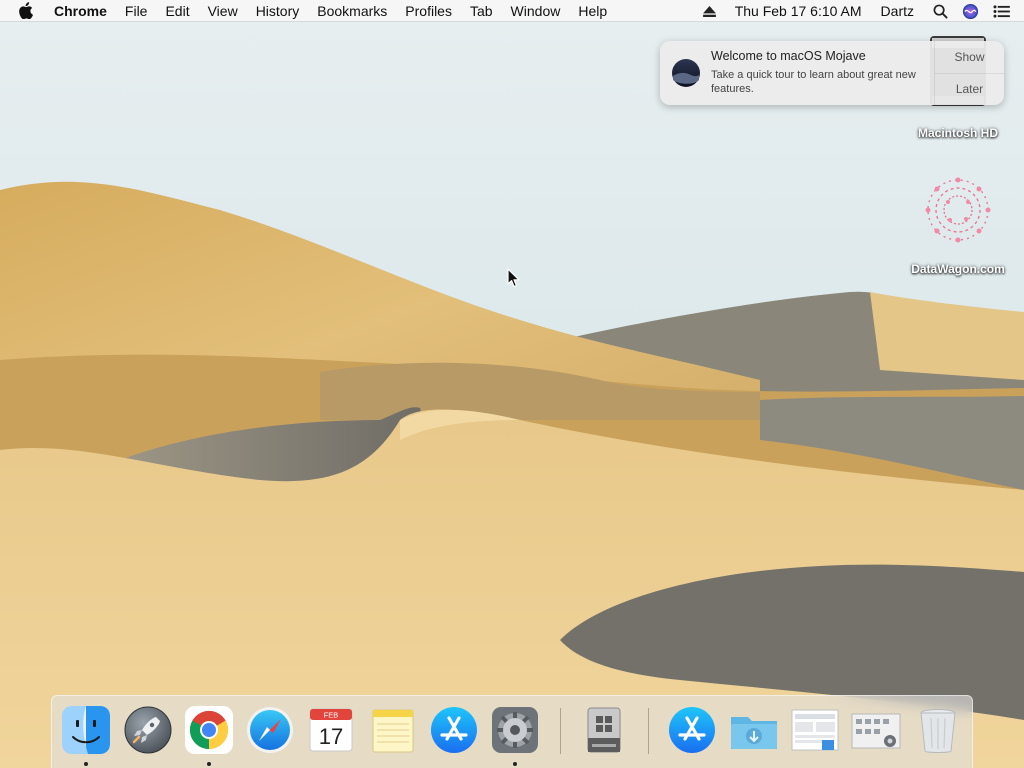 The height and width of the screenshot is (768, 1024). What do you see at coordinates (209, 730) in the screenshot?
I see `chrome-icon` at bounding box center [209, 730].